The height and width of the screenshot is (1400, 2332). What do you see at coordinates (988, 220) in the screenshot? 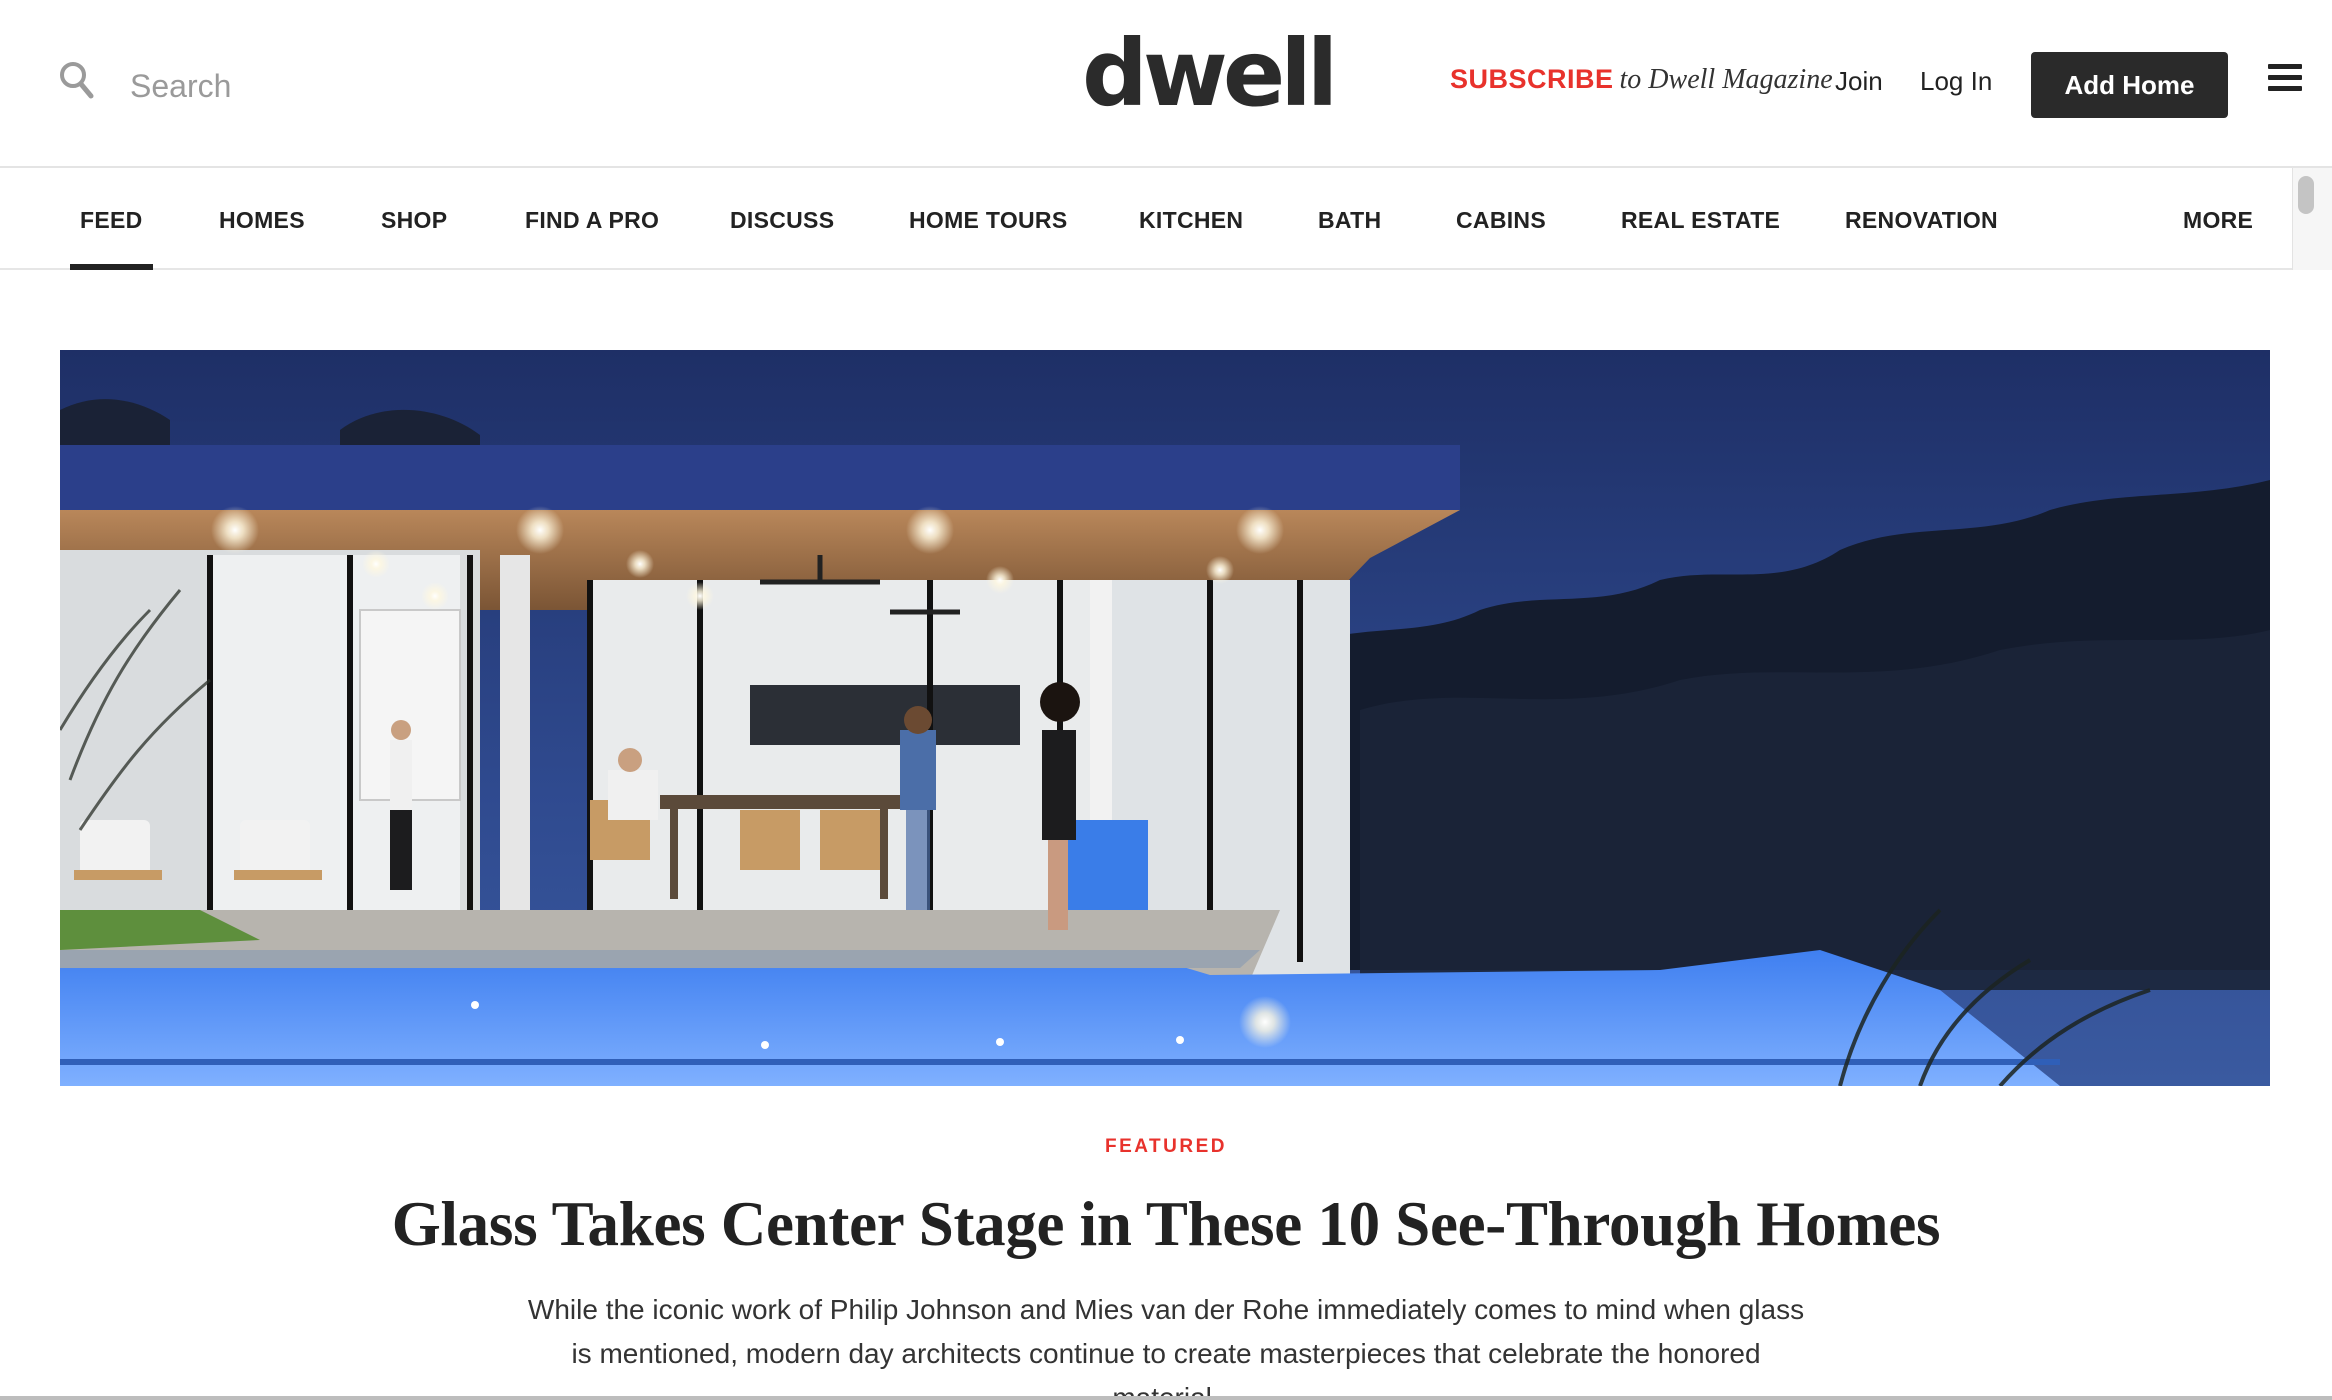
I see `nav-item-home-tours: HOME TOURS` at bounding box center [988, 220].